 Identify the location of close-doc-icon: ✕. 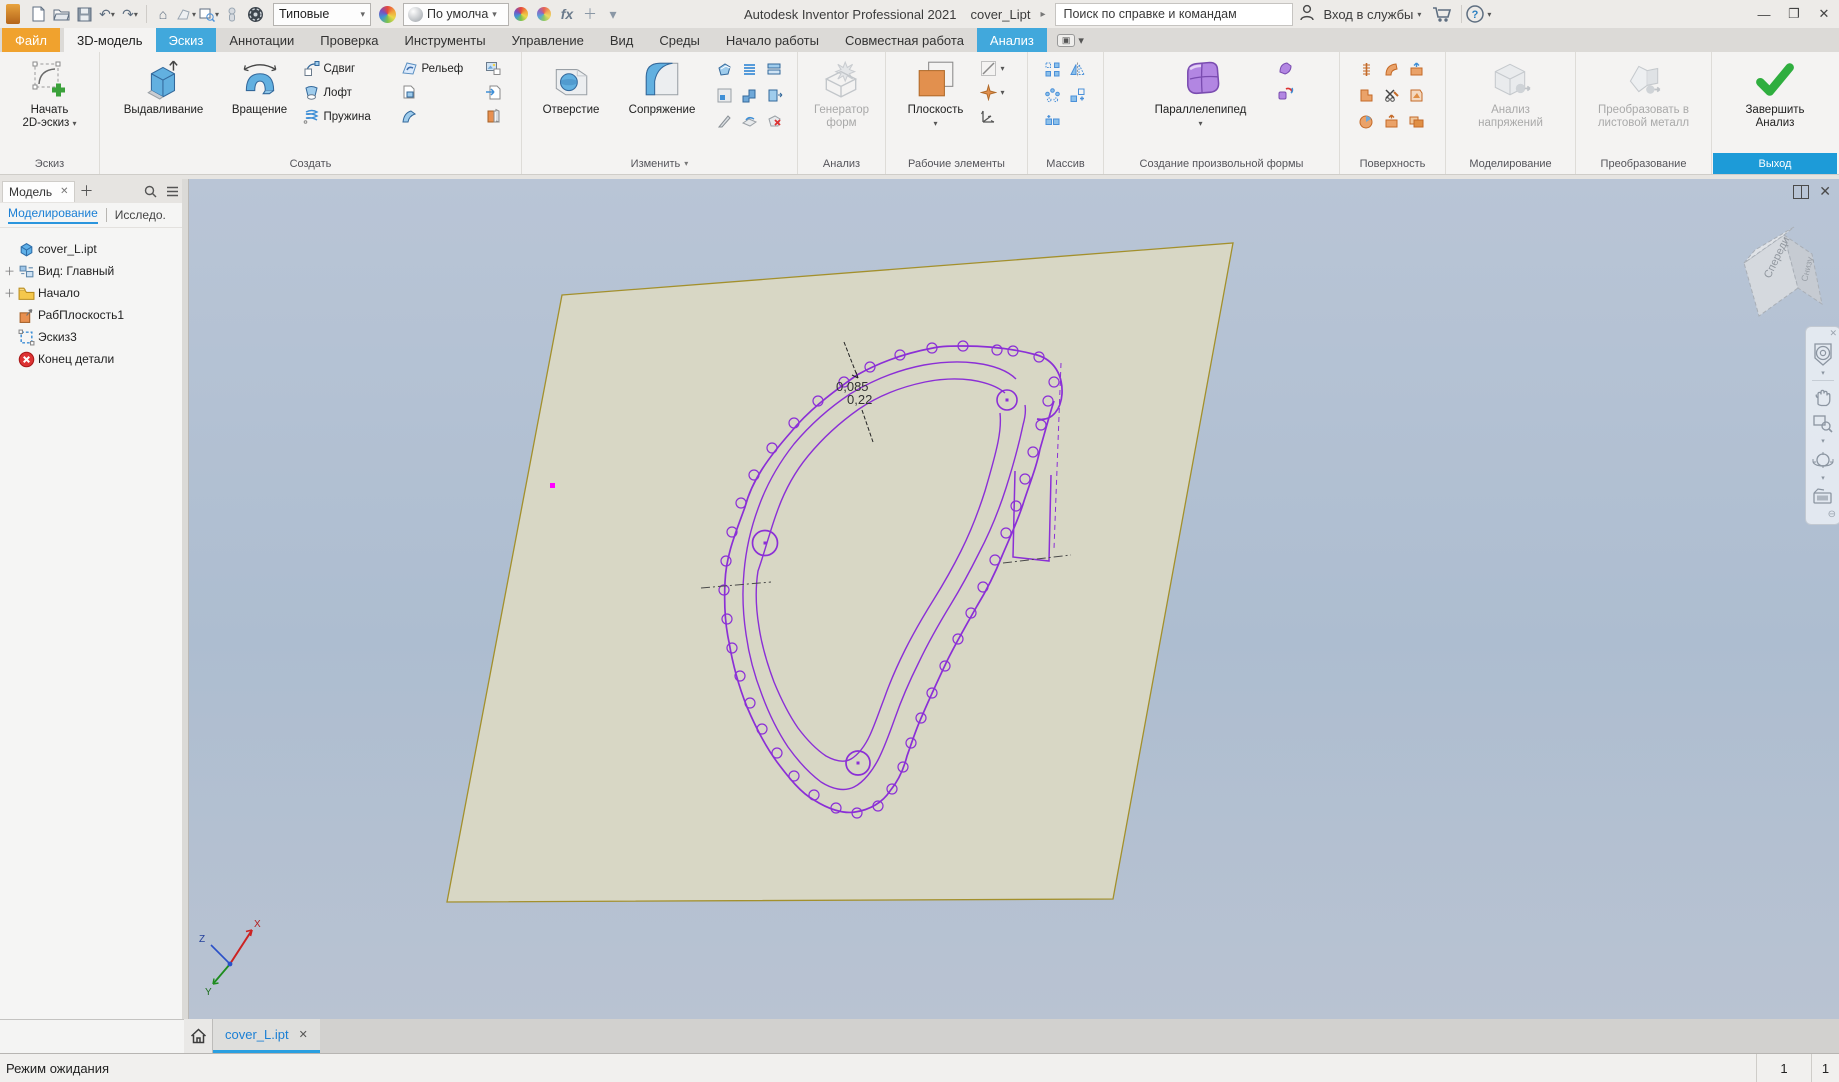
(1825, 191).